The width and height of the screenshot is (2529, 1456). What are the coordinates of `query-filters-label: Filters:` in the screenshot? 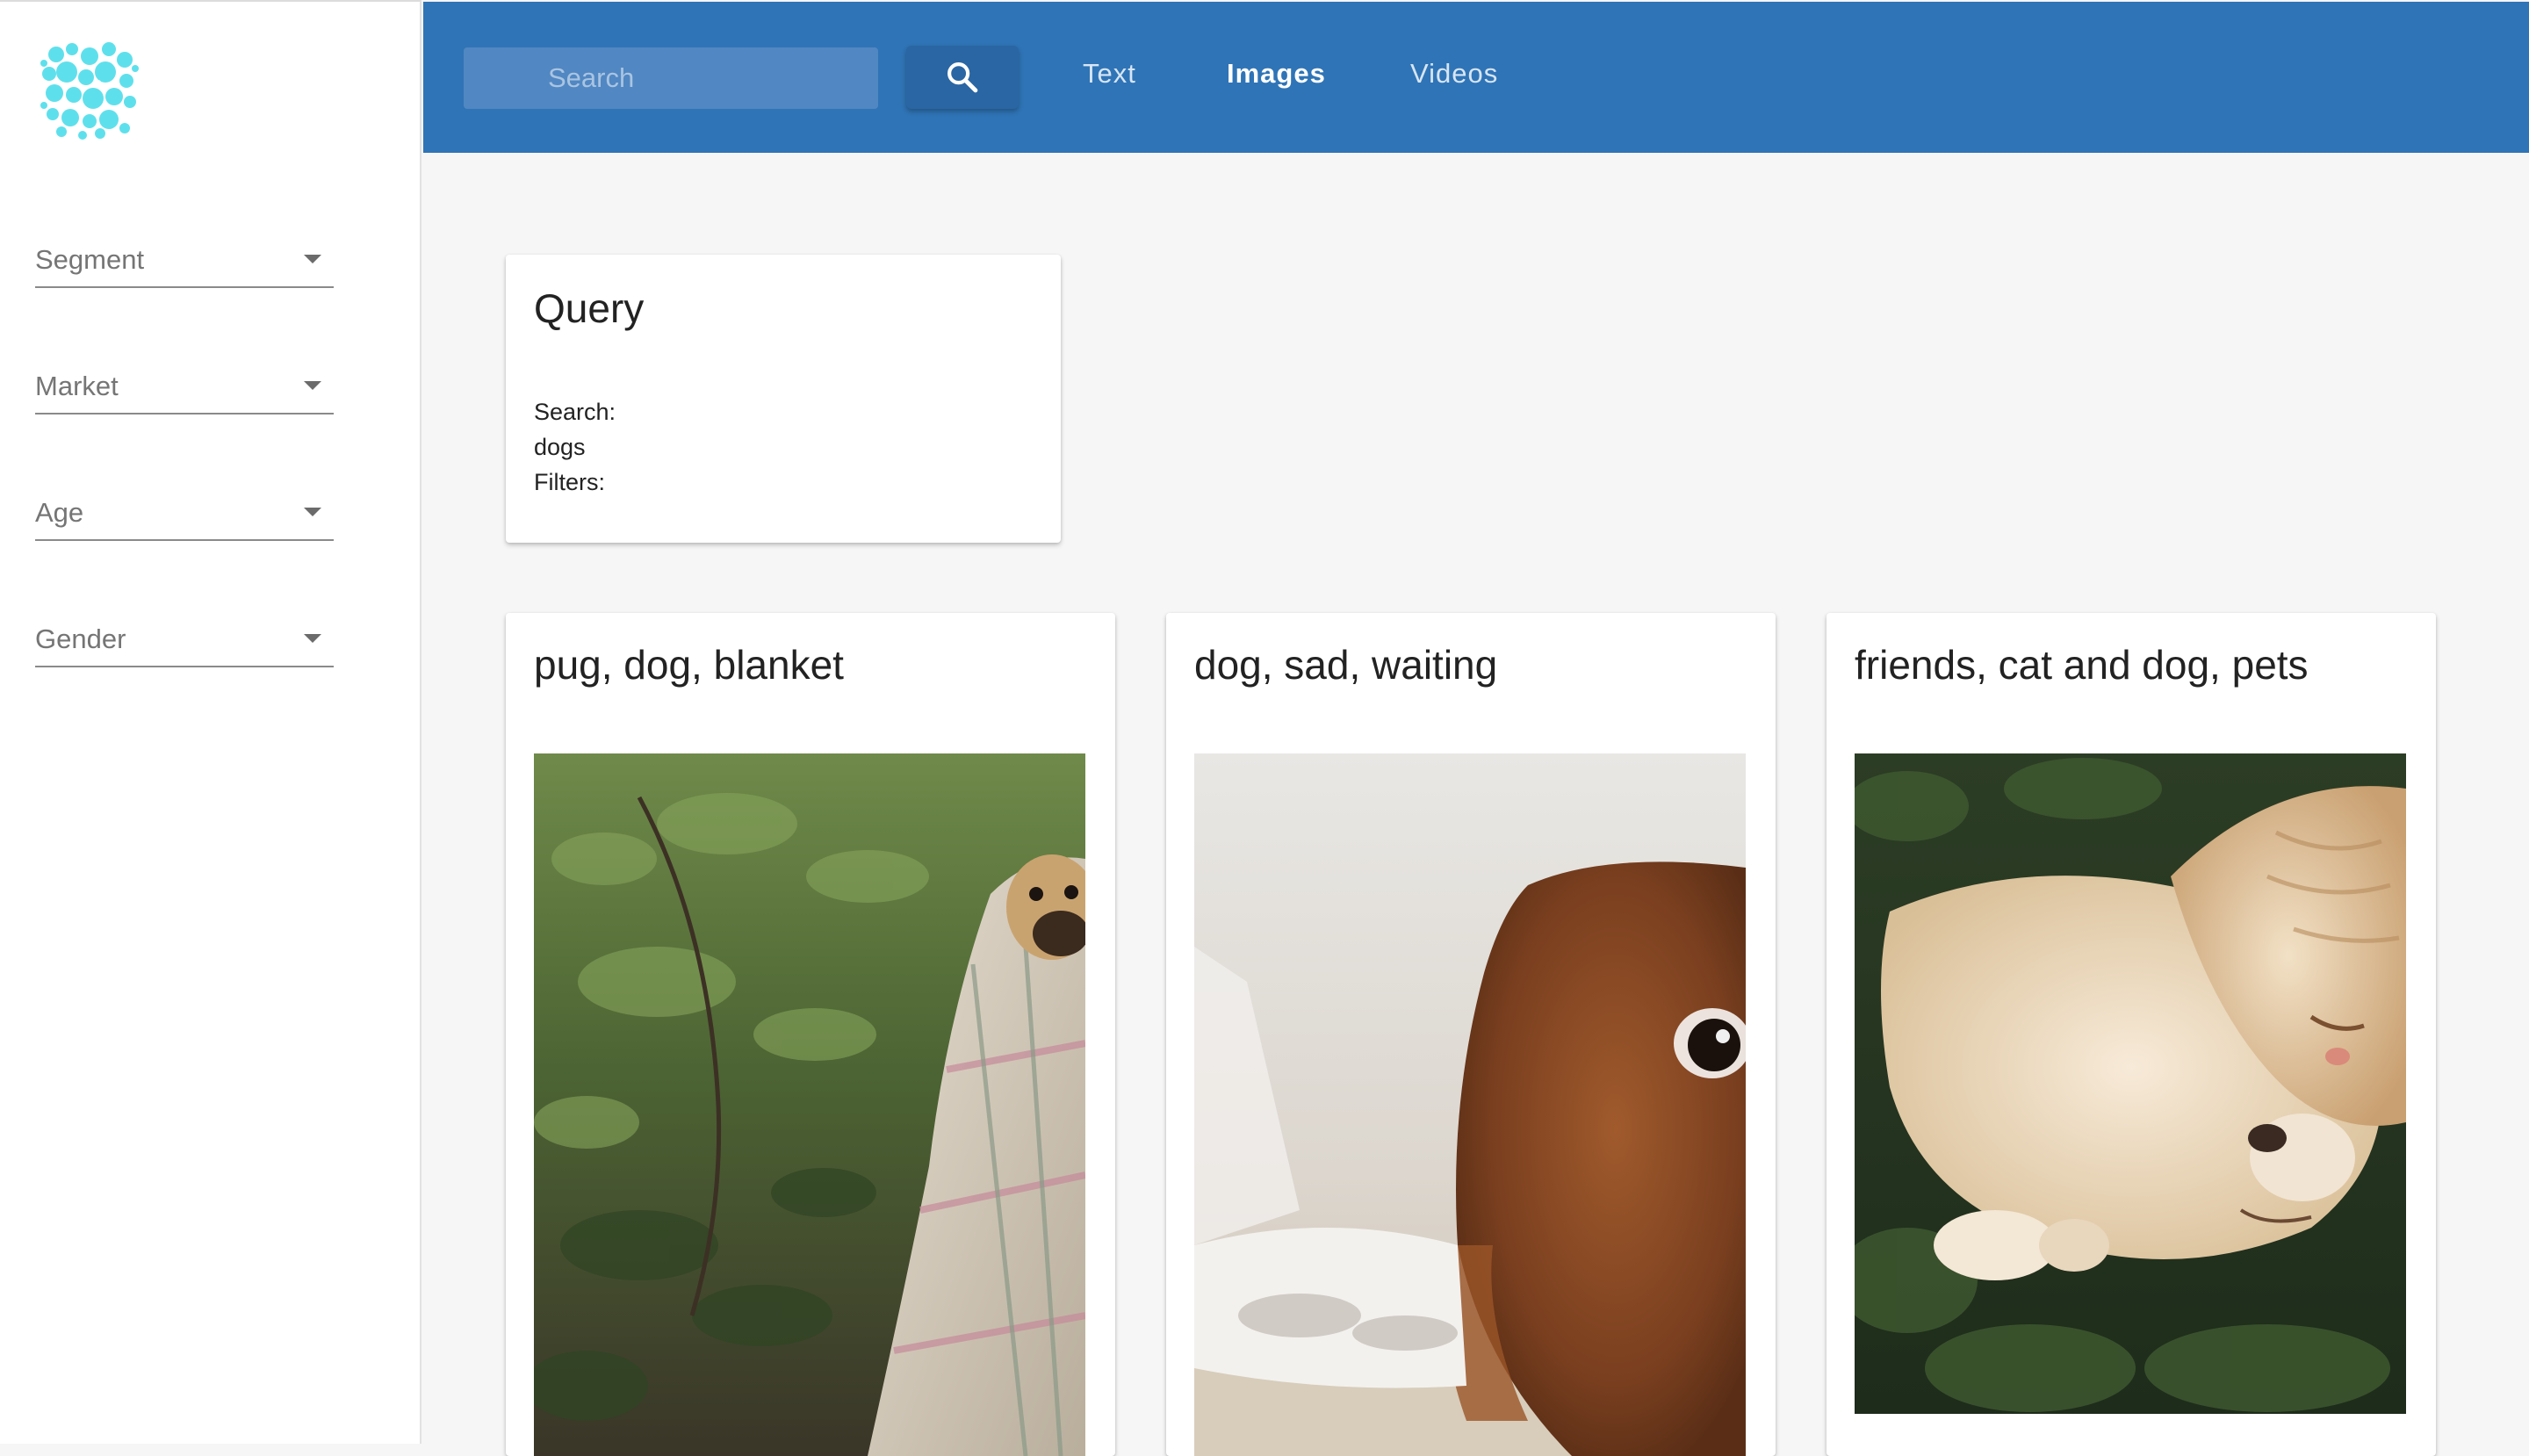 It's located at (570, 482).